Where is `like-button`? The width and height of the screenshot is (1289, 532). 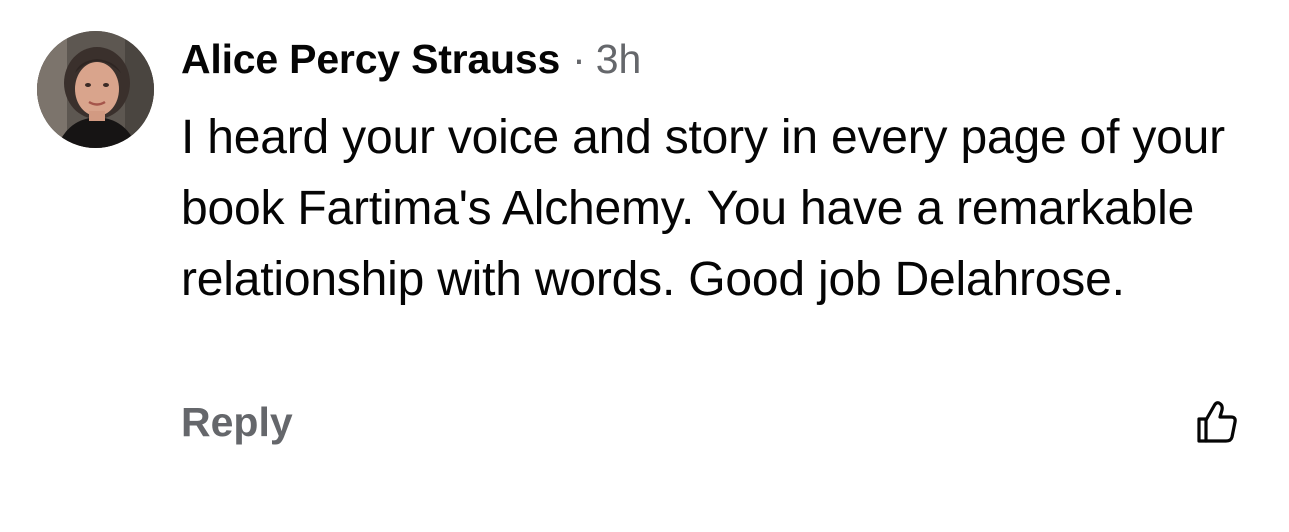 like-button is located at coordinates (1216, 422).